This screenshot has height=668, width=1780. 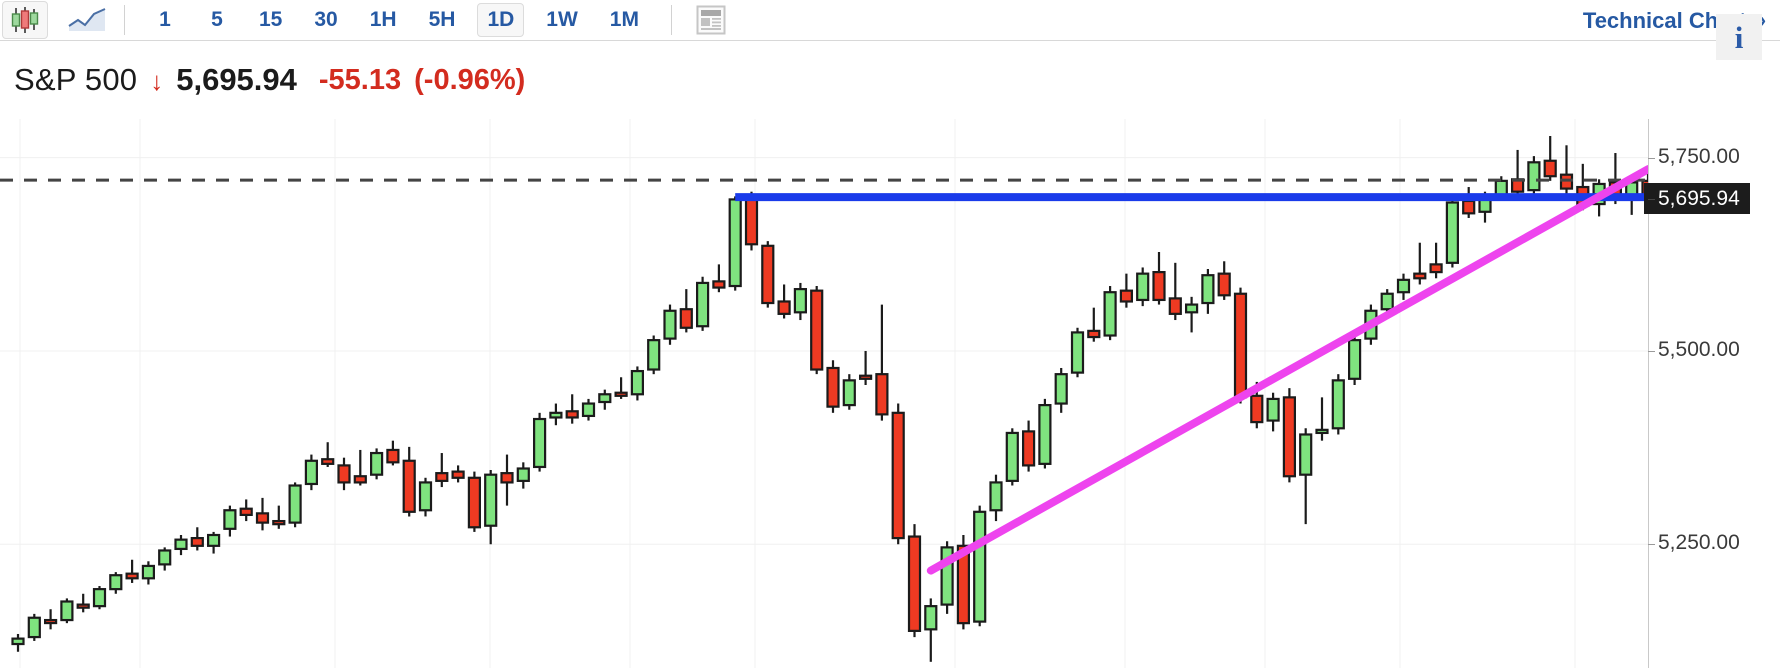 I want to click on price-change: -55.13, so click(x=360, y=79).